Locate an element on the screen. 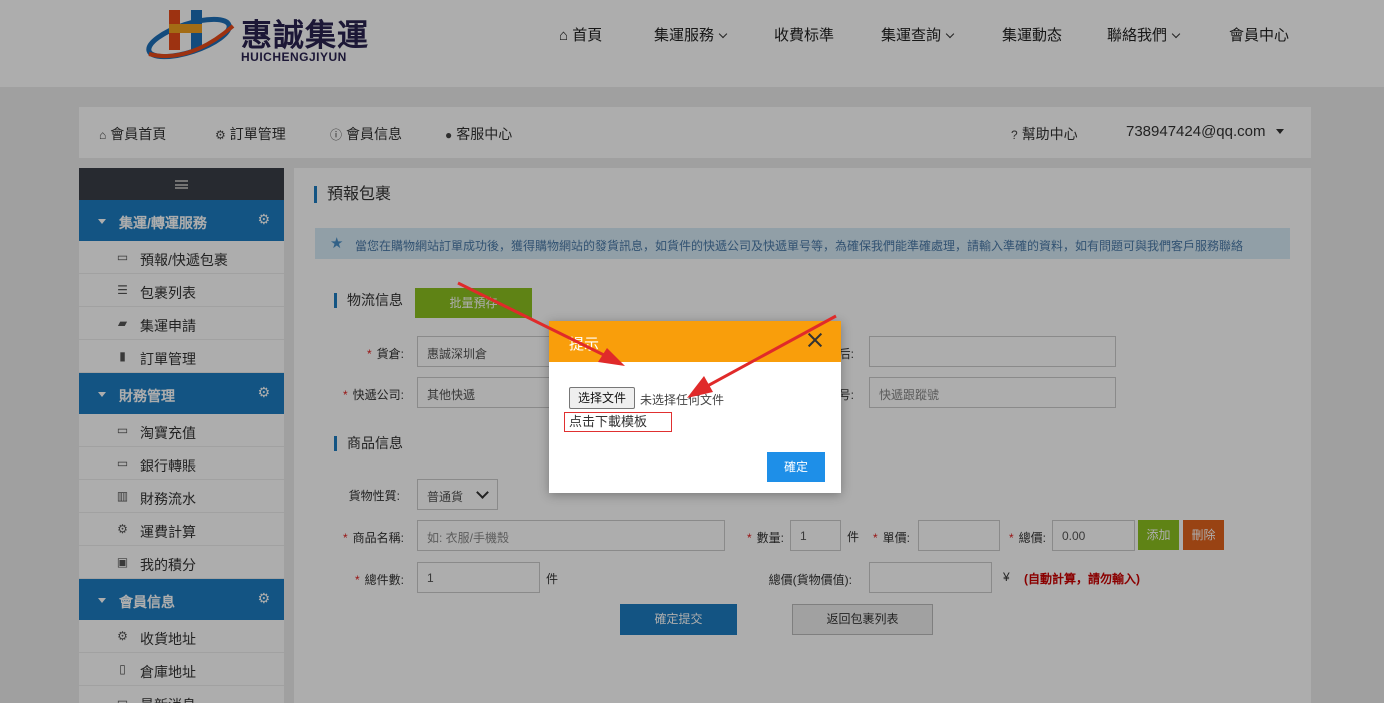  annotation-arrow-right-icon is located at coordinates (762, 356).